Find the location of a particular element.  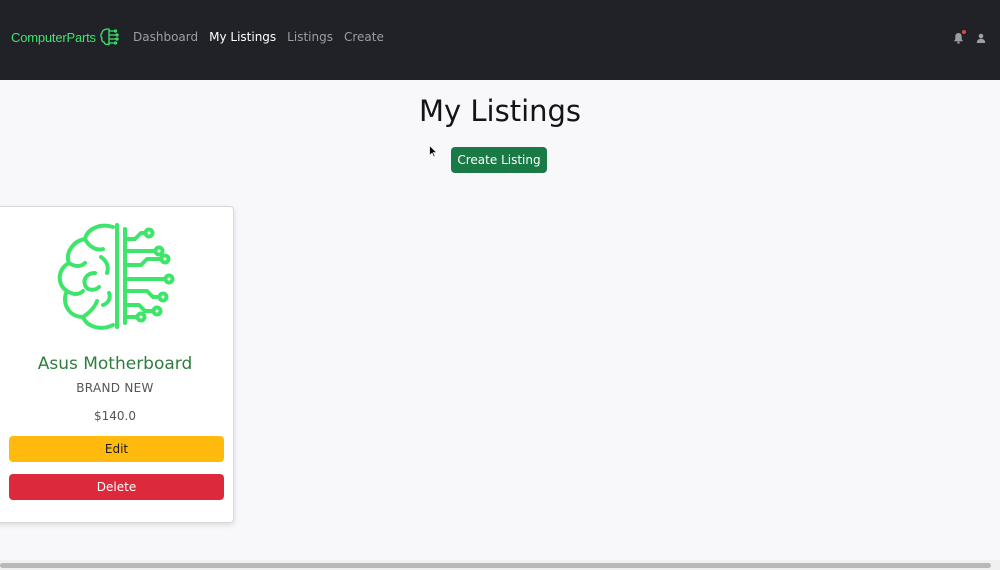

listing-condition: BRAND NEW is located at coordinates (115, 388).